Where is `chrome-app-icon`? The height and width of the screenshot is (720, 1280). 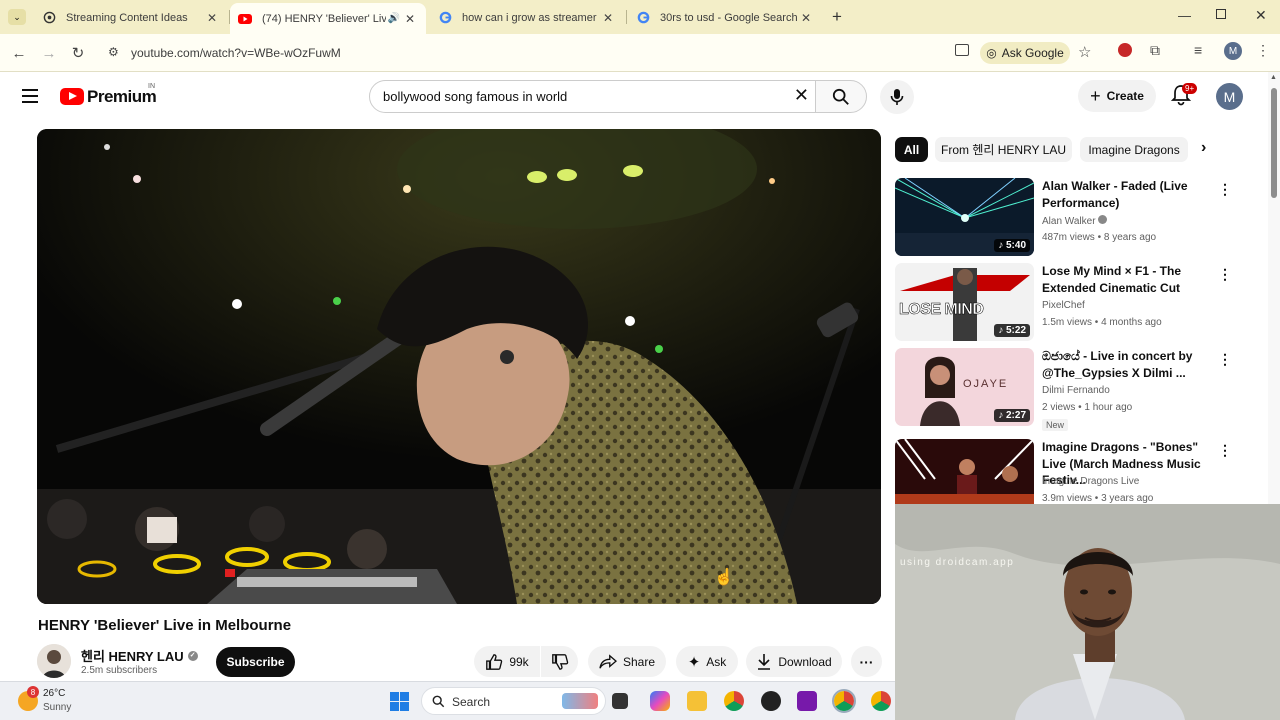
chrome-app-icon is located at coordinates (734, 701).